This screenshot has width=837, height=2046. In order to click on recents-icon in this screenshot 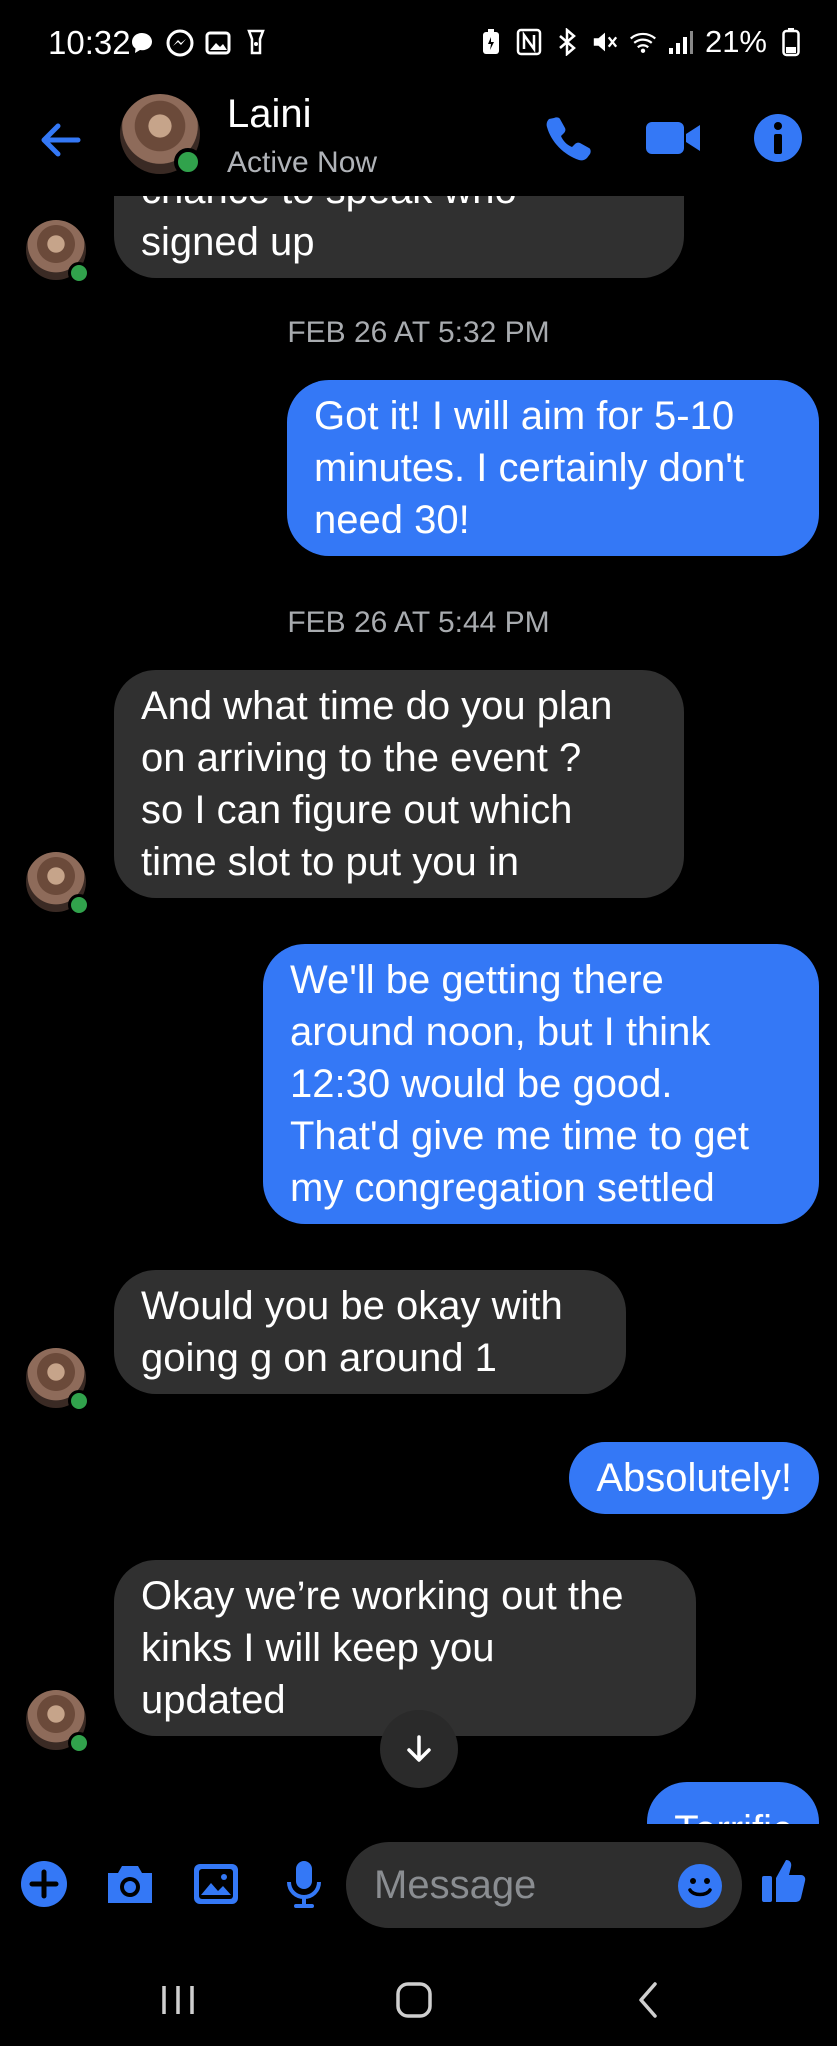, I will do `click(178, 2000)`.